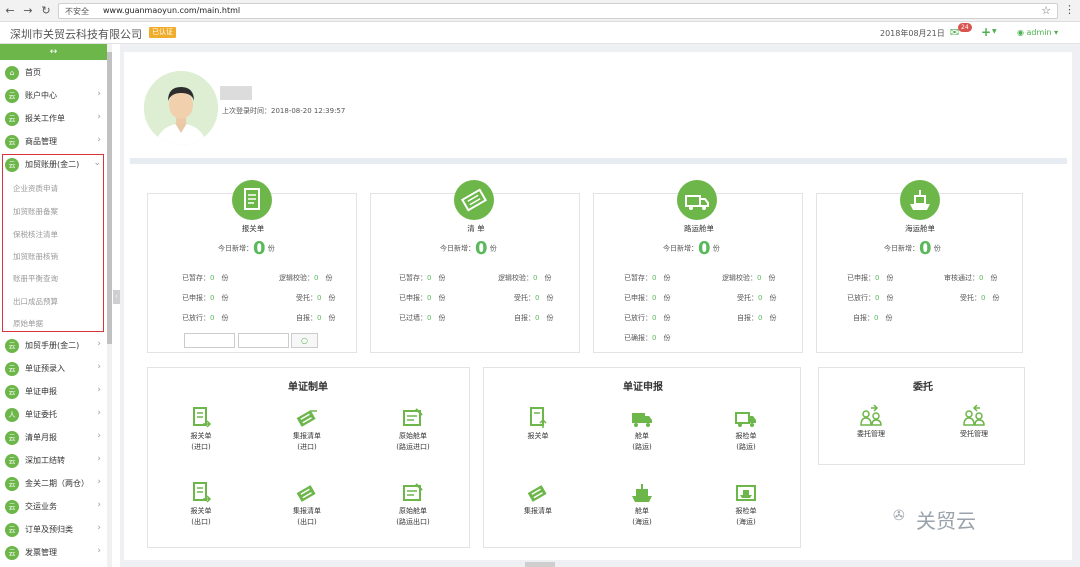  I want to click on date-to-input, so click(263, 340).